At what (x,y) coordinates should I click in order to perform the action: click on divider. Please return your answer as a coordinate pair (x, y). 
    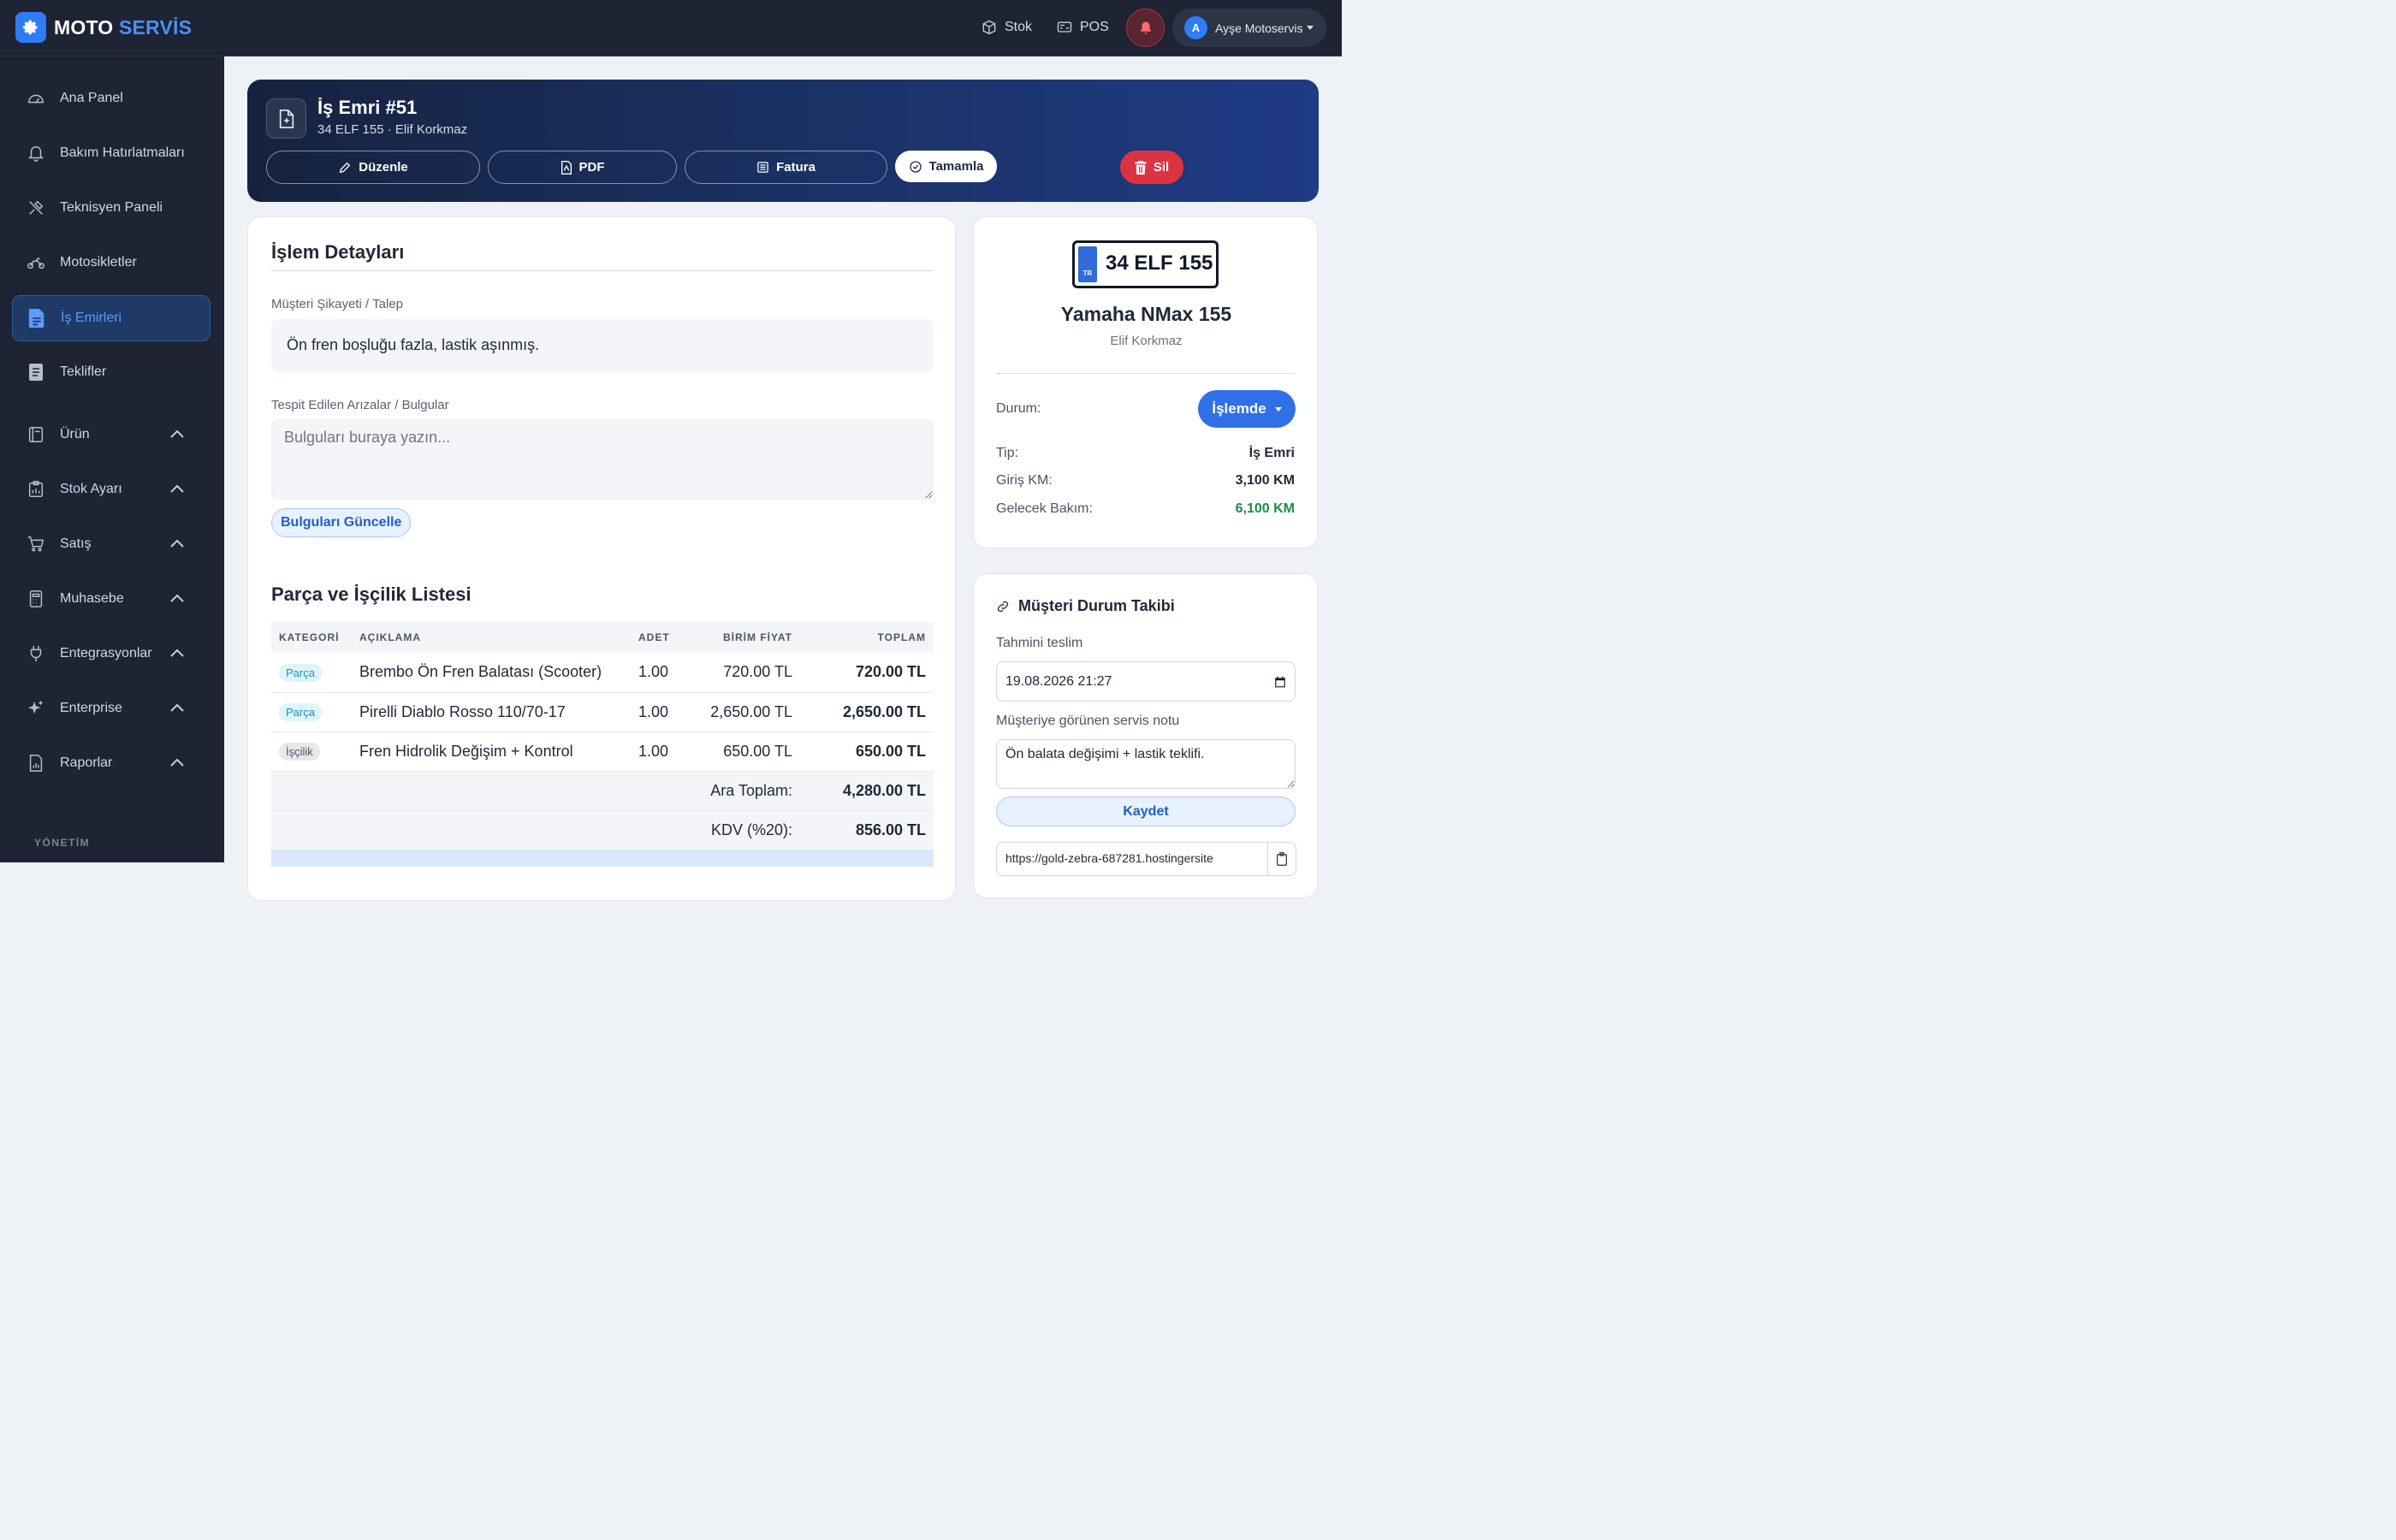
    Looking at the image, I should click on (602, 270).